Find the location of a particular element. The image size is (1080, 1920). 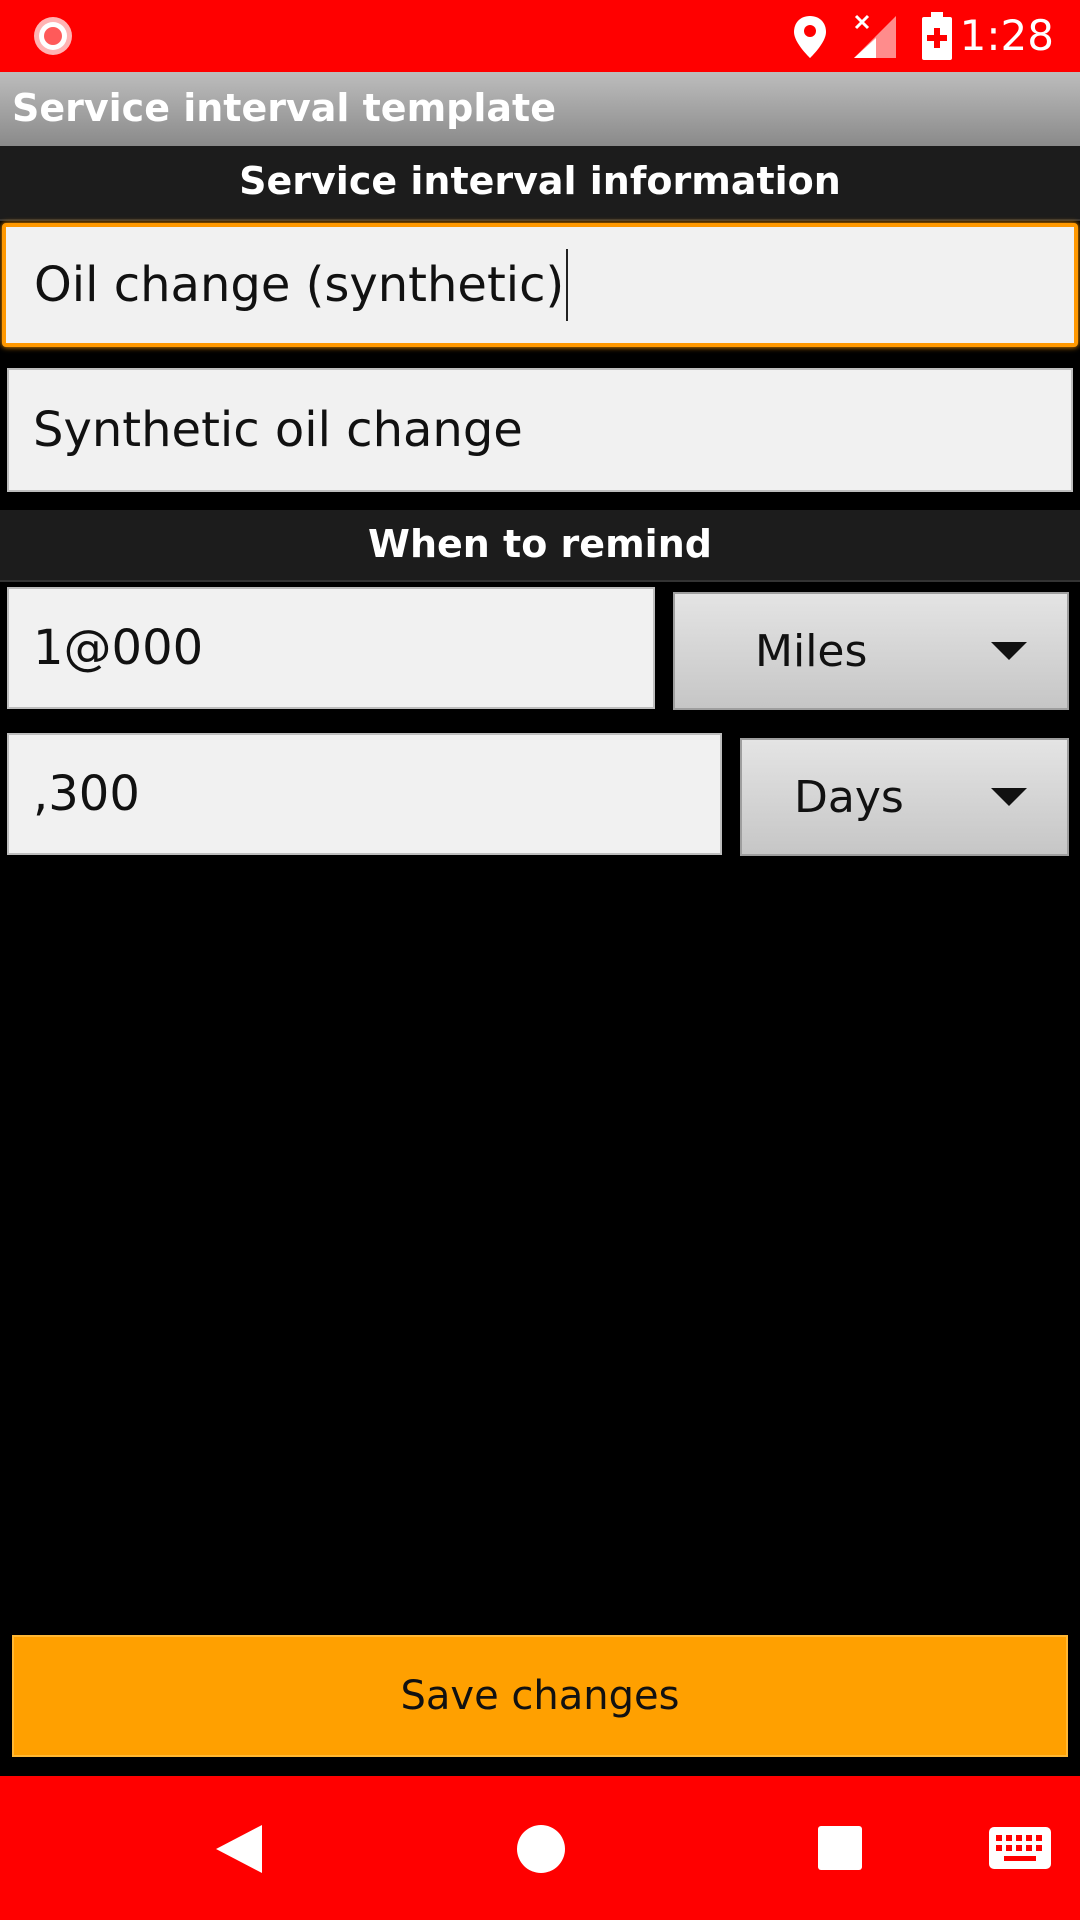

info-section-header: Service interval information is located at coordinates (540, 183).